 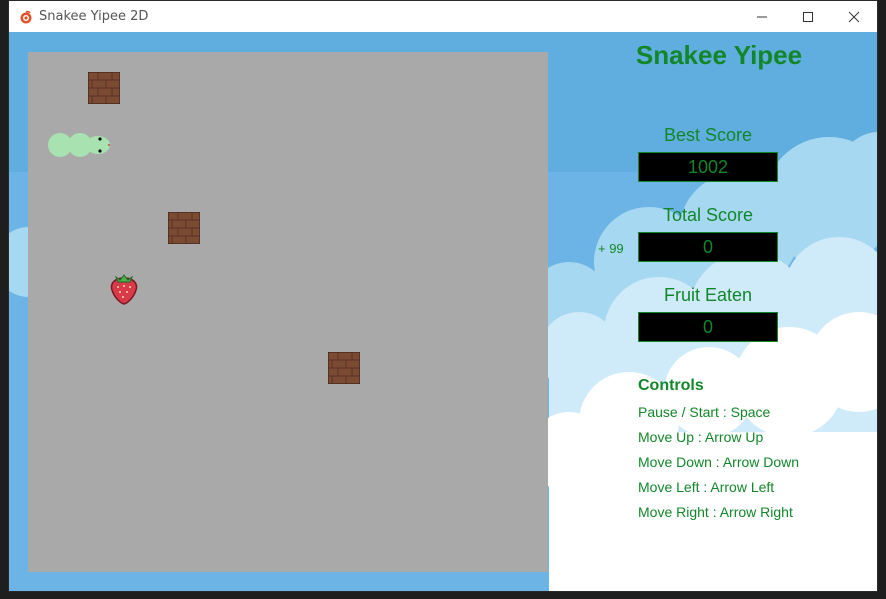 What do you see at coordinates (708, 327) in the screenshot?
I see `fruit-eaten-value: 0` at bounding box center [708, 327].